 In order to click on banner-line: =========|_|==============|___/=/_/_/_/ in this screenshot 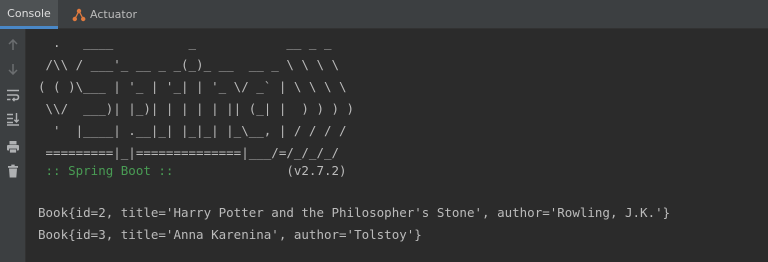, I will do `click(189, 152)`.